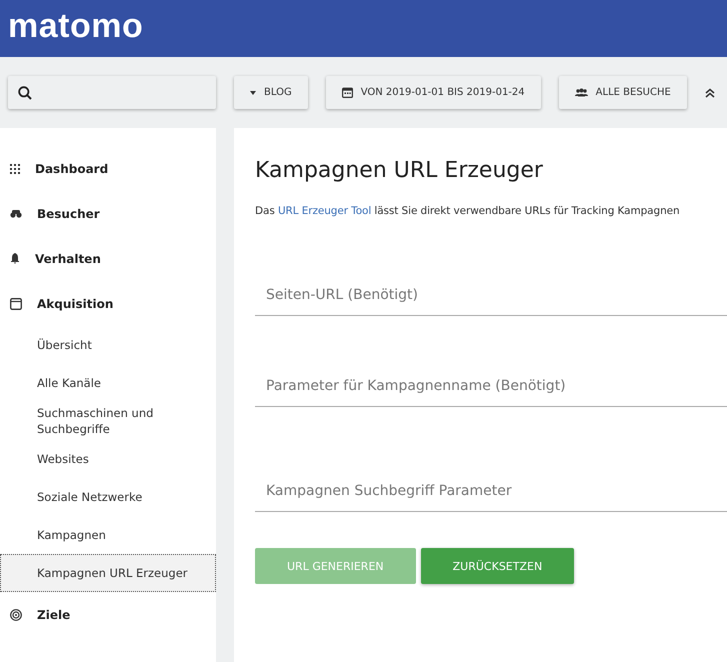 This screenshot has width=727, height=662. Describe the element at coordinates (108, 383) in the screenshot. I see `menu-item: Alle Kanäle` at that location.